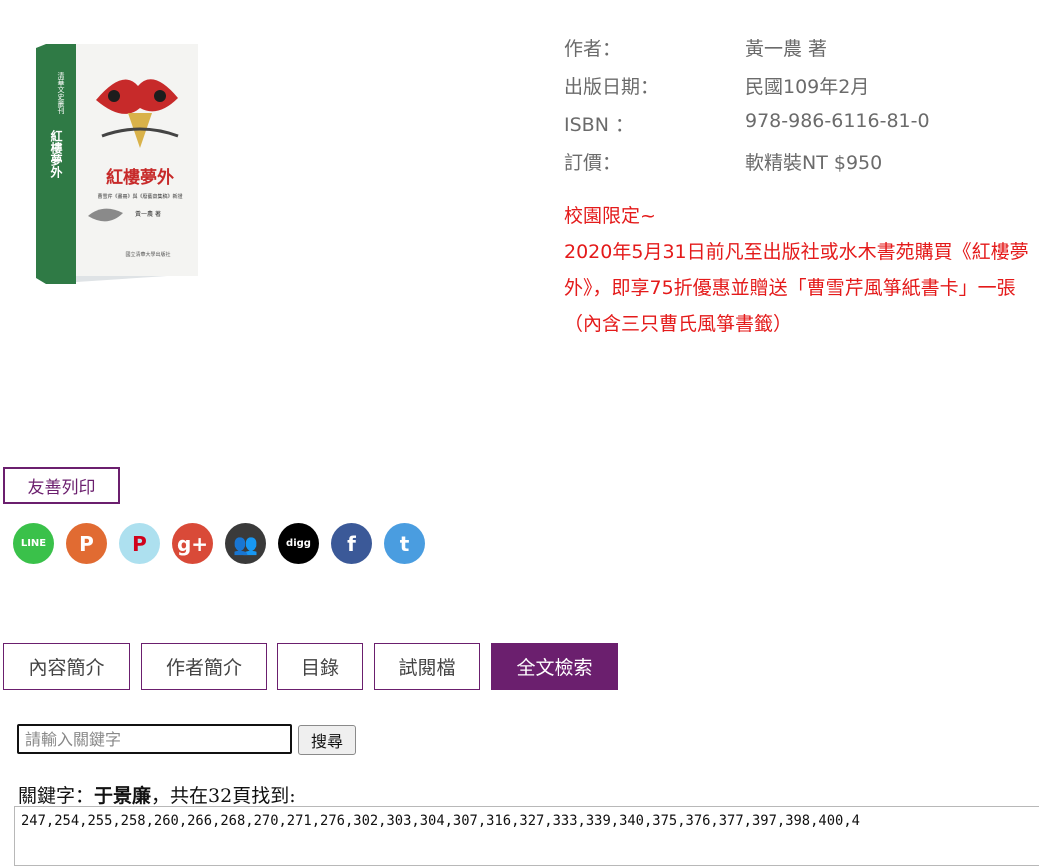 The image size is (1039, 866). Describe the element at coordinates (593, 163) in the screenshot. I see `price-label: 訂價：` at that location.